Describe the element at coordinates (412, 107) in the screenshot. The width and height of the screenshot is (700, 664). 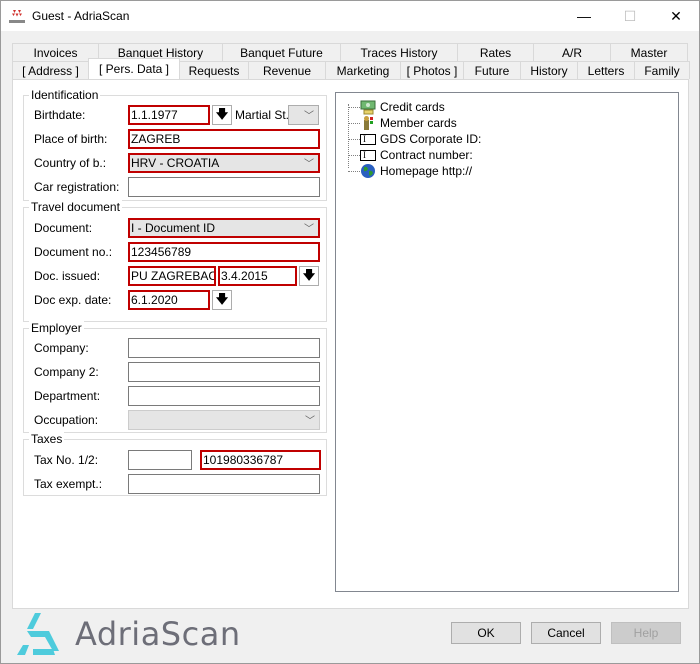
I see `tree-item-label: Credit cards` at that location.